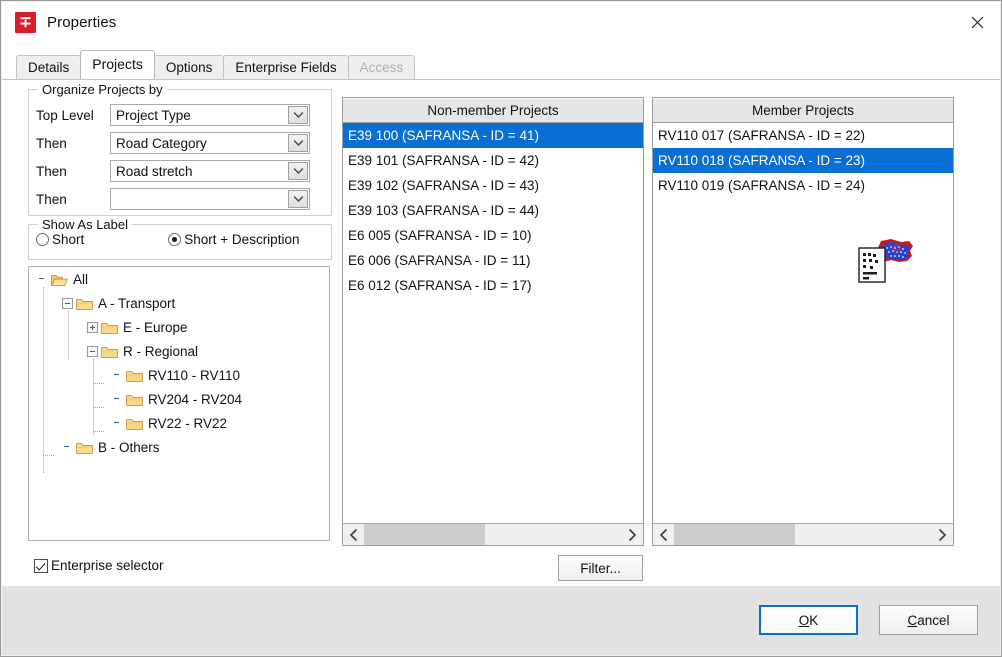 The height and width of the screenshot is (657, 1002). What do you see at coordinates (129, 447) in the screenshot?
I see `tree-node-label: B - Others` at bounding box center [129, 447].